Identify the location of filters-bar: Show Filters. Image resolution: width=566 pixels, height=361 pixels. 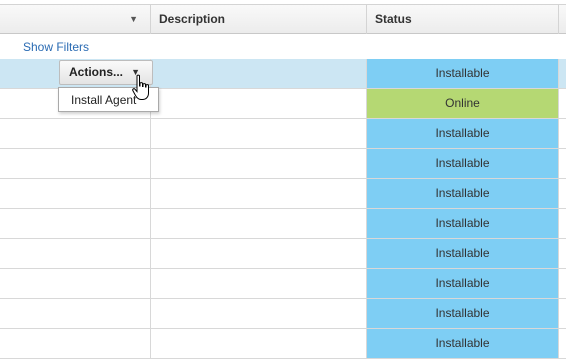
(283, 46).